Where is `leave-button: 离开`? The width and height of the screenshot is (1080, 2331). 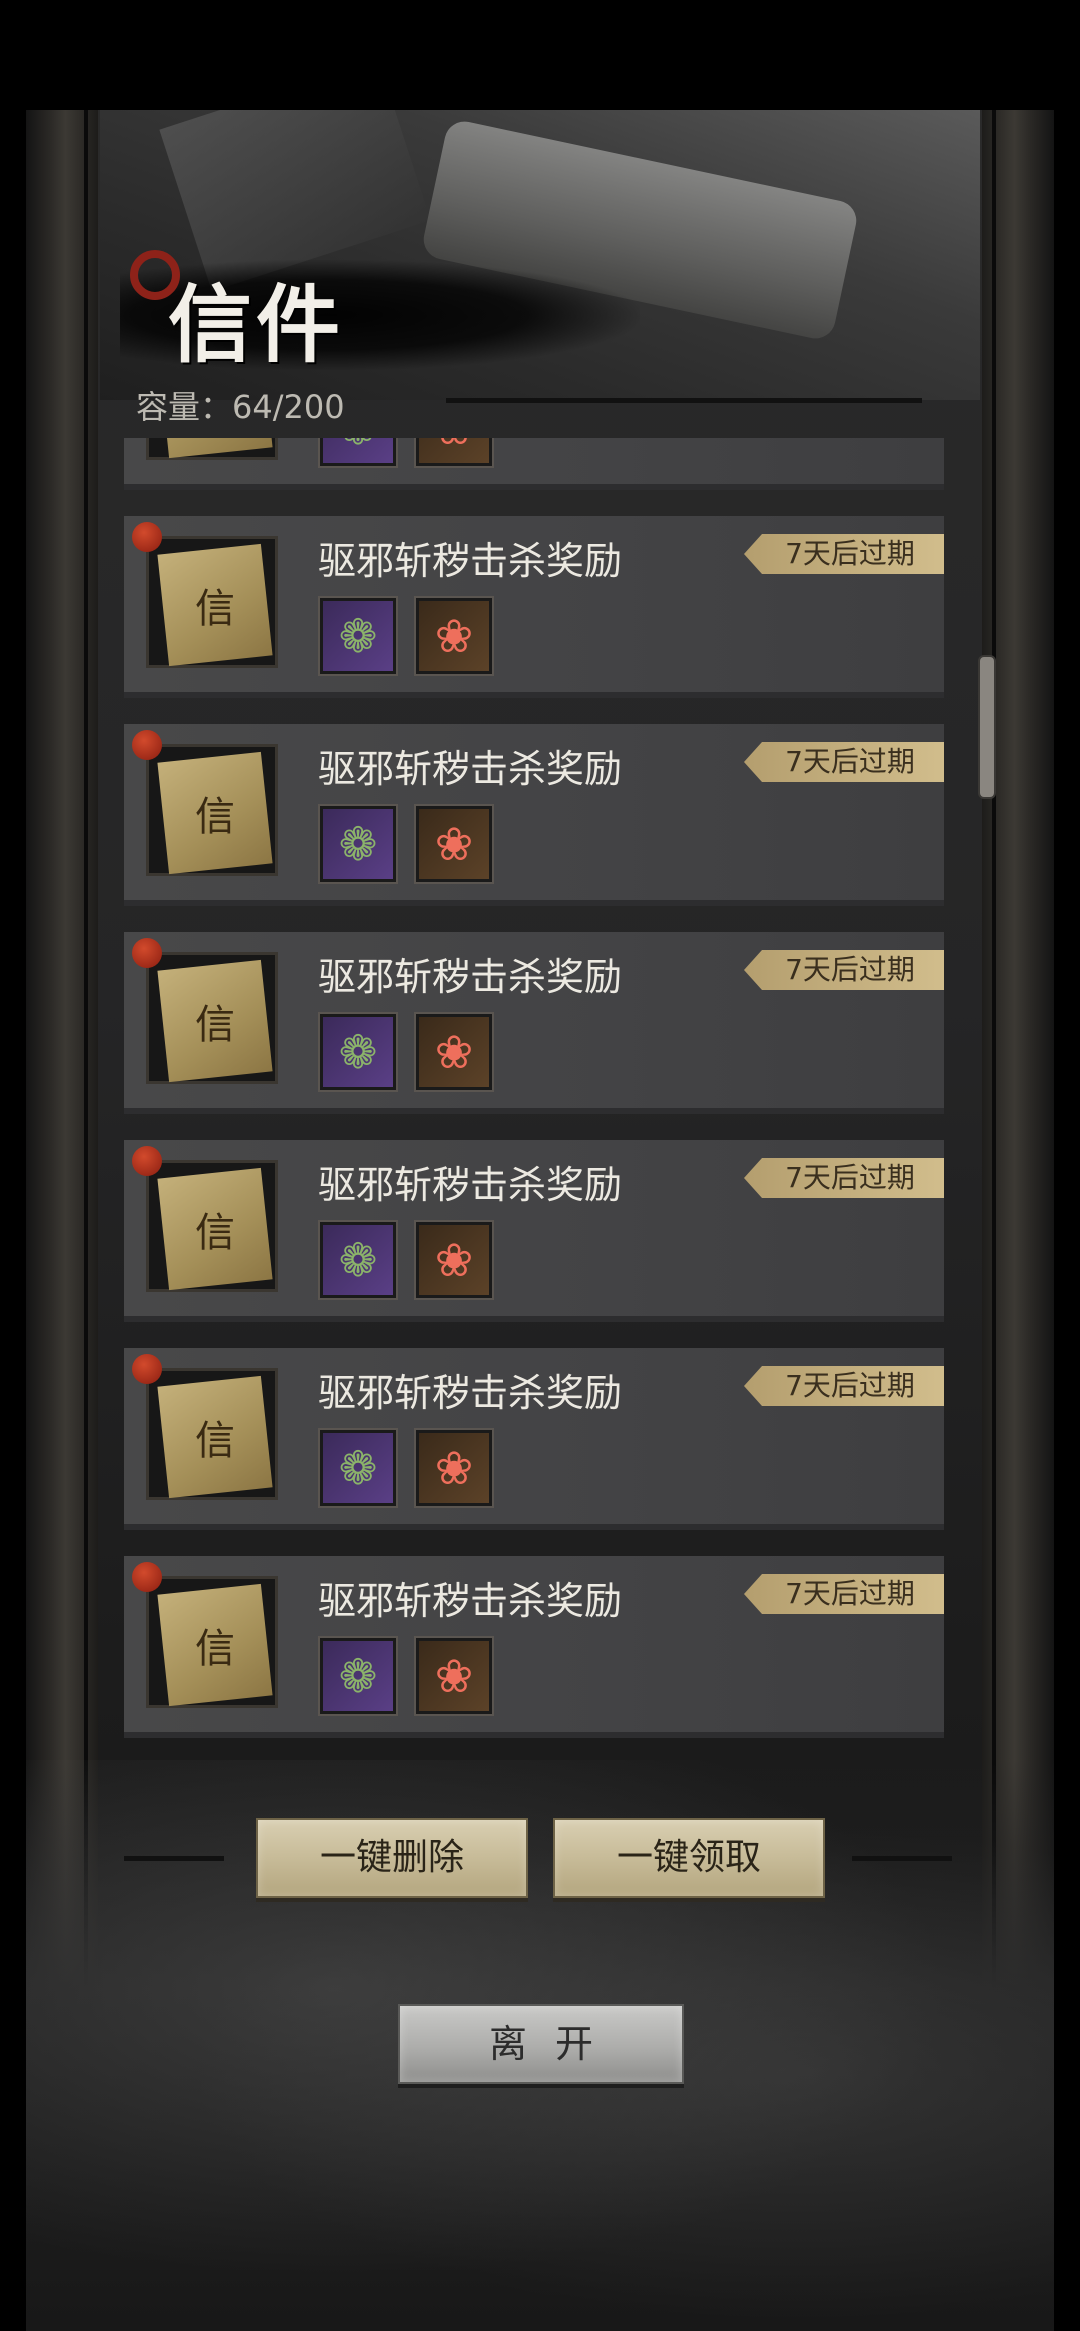
leave-button: 离开 is located at coordinates (541, 2044).